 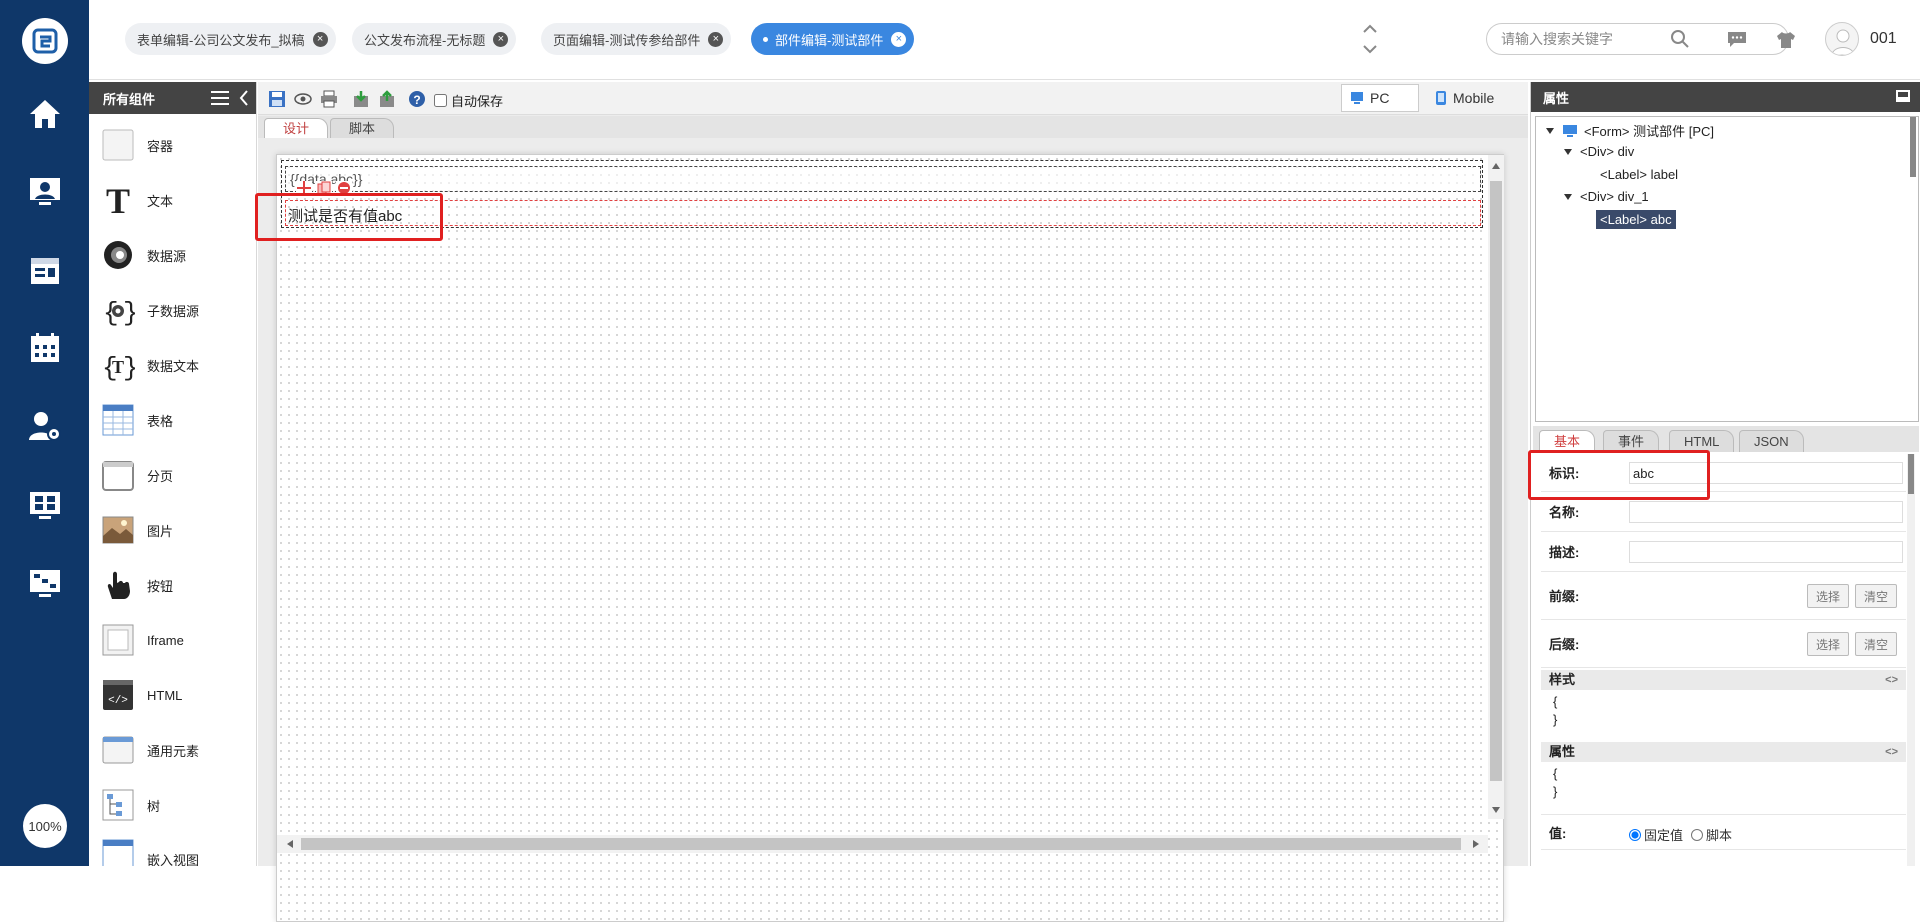 I want to click on component-tree: 树, so click(x=130, y=805).